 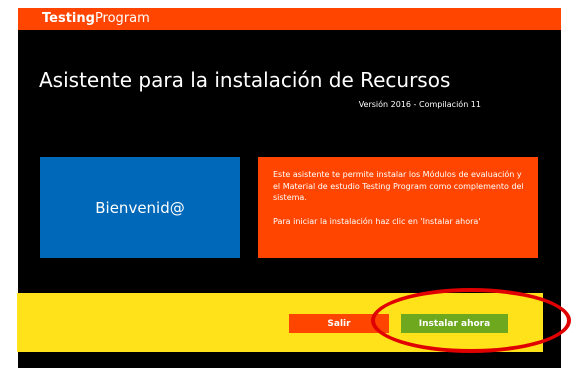 I want to click on brand-logo: TestingProgram, so click(x=96, y=19).